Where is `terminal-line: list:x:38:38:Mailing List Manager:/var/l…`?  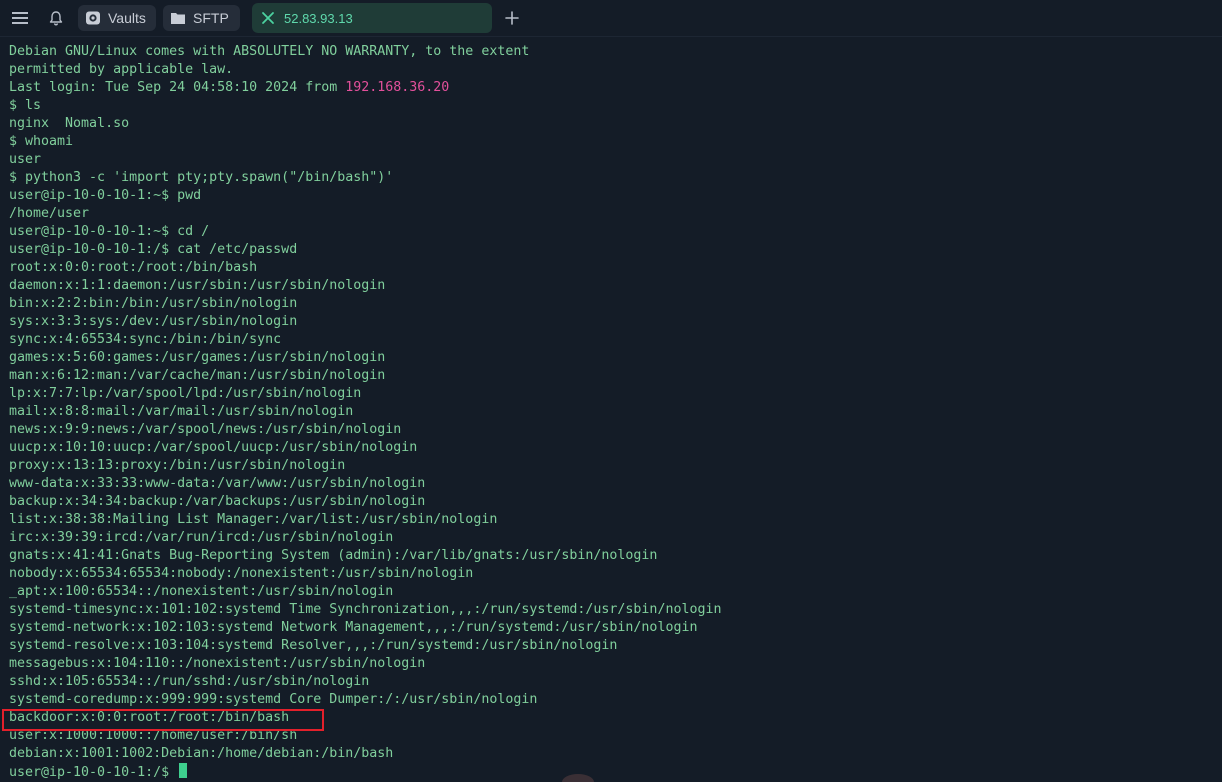 terminal-line: list:x:38:38:Mailing List Manager:/var/l… is located at coordinates (253, 519).